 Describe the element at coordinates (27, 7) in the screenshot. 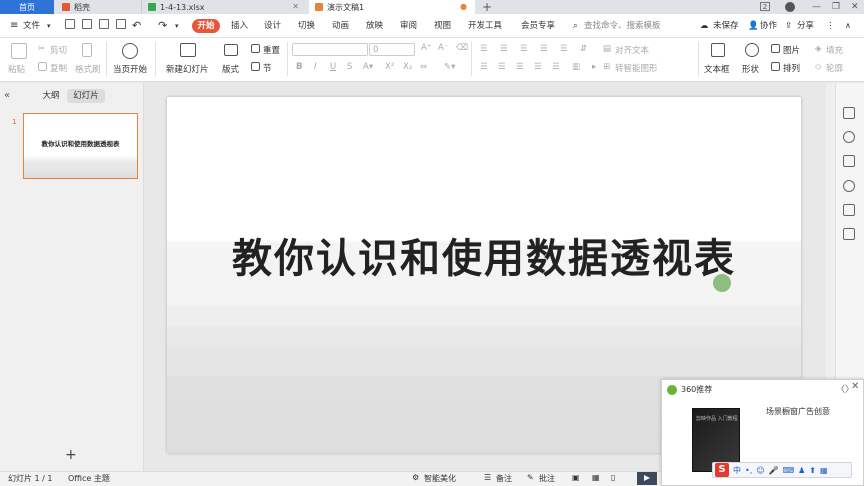

I see `tab-home: 首页` at that location.